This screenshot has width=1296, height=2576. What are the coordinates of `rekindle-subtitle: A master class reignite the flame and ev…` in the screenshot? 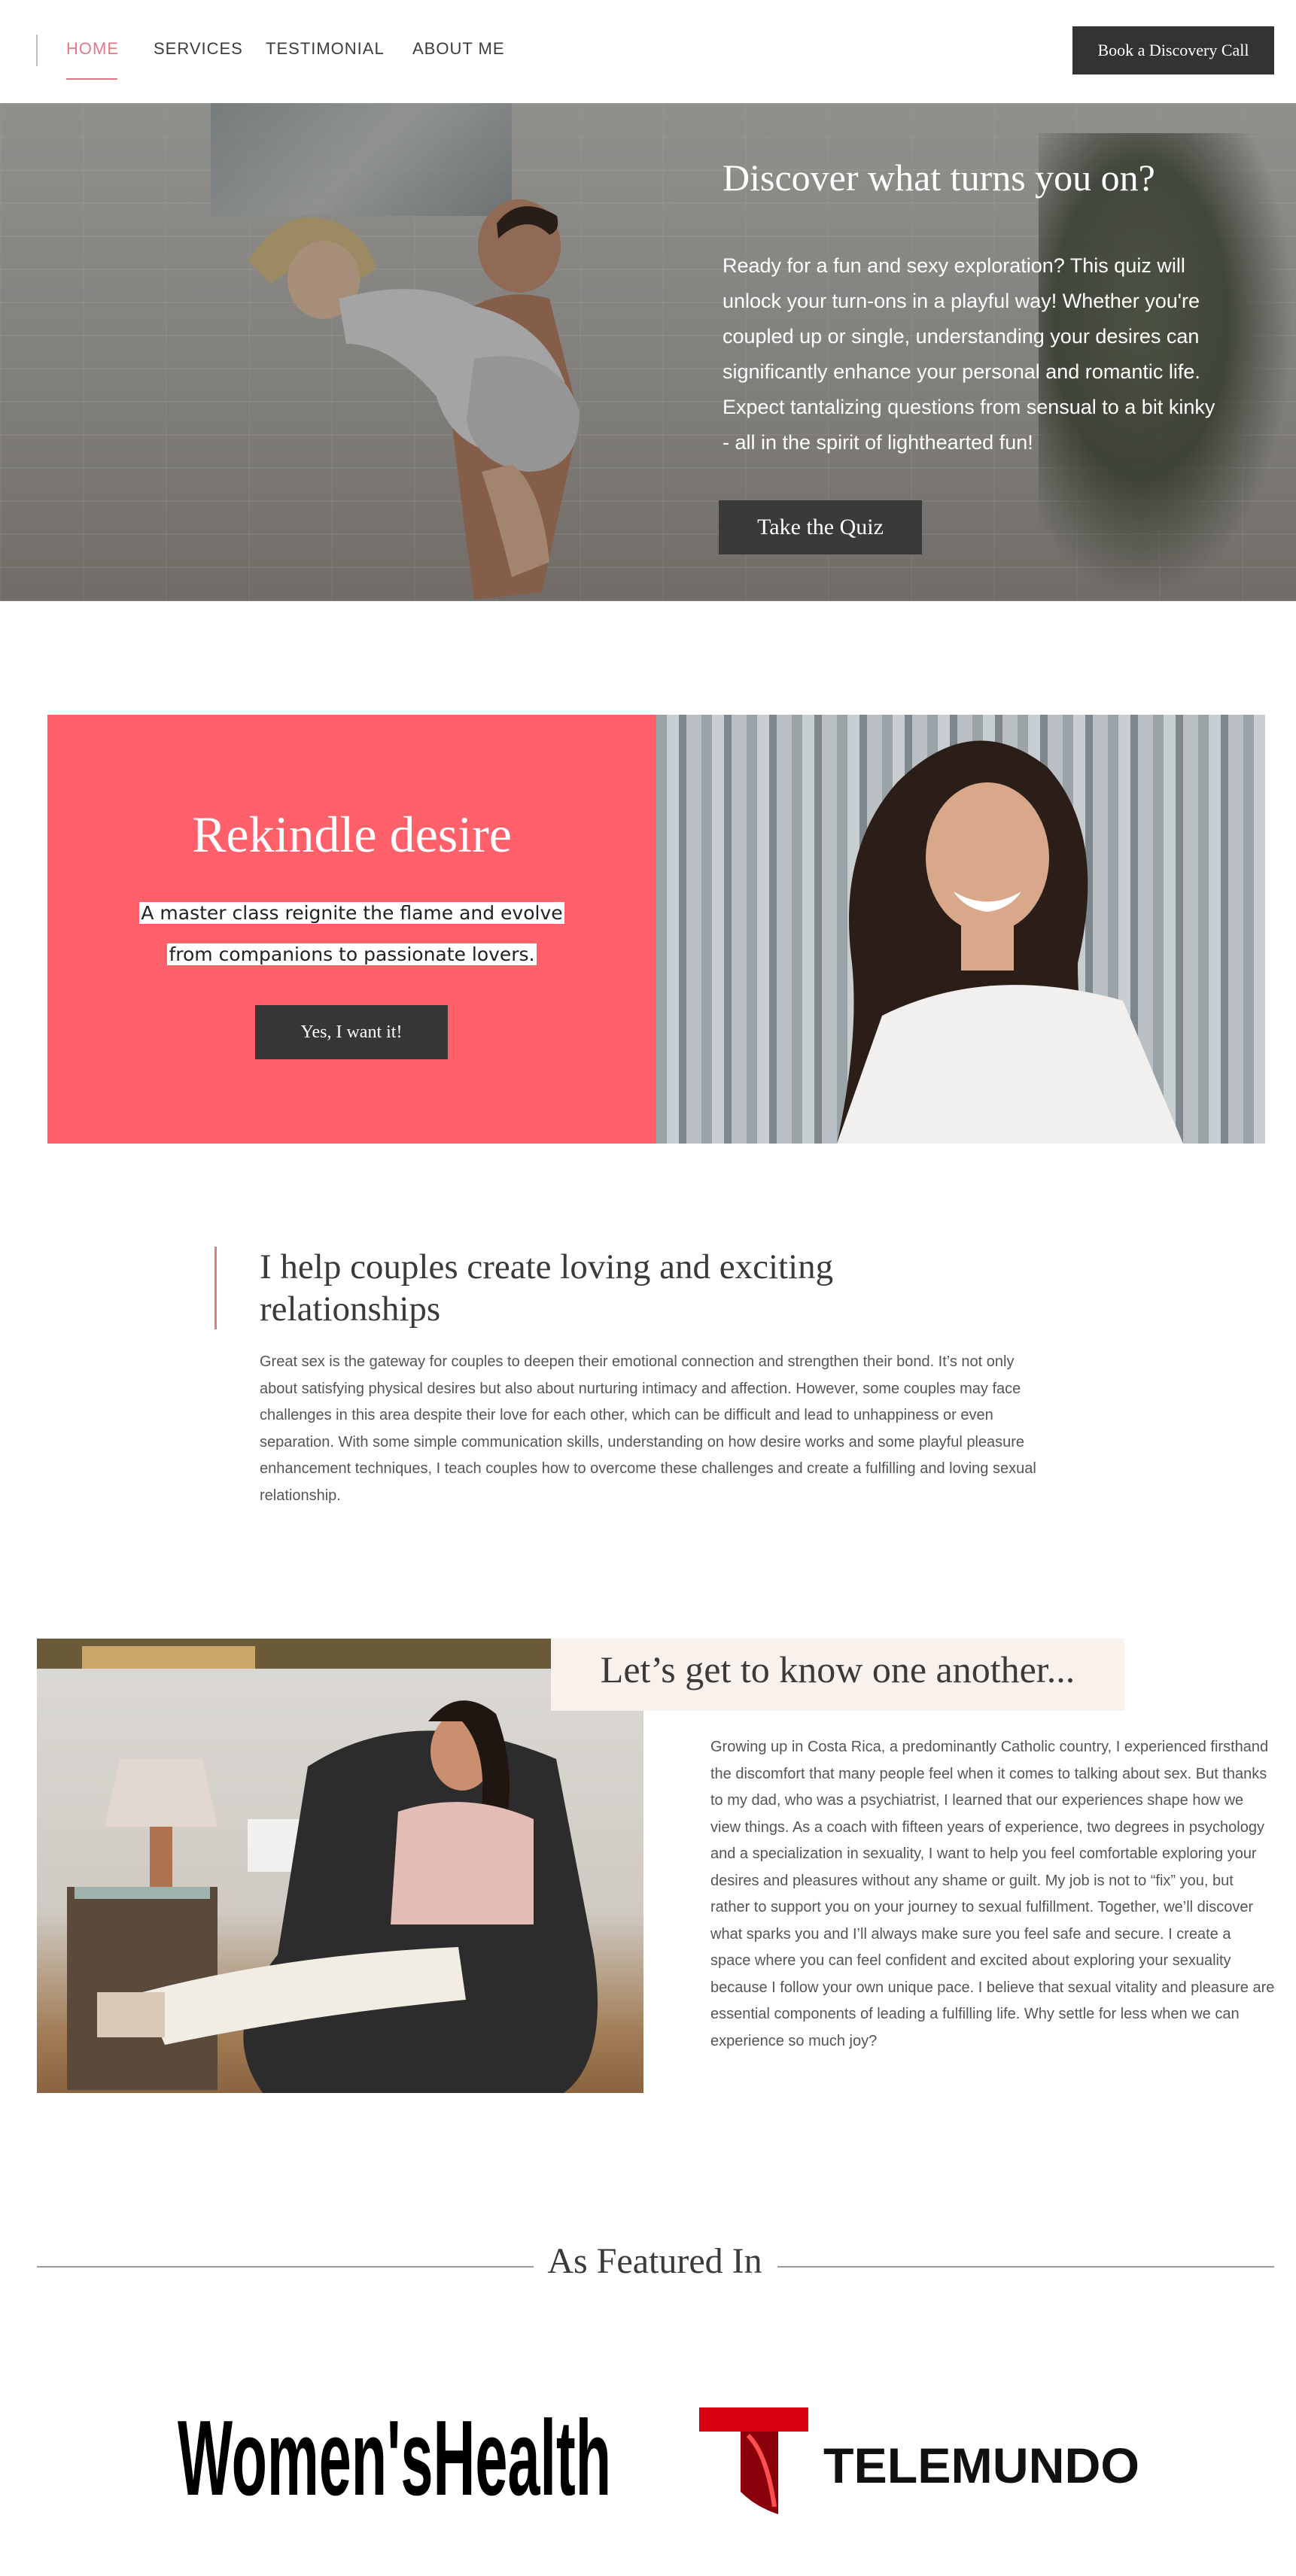 It's located at (351, 934).